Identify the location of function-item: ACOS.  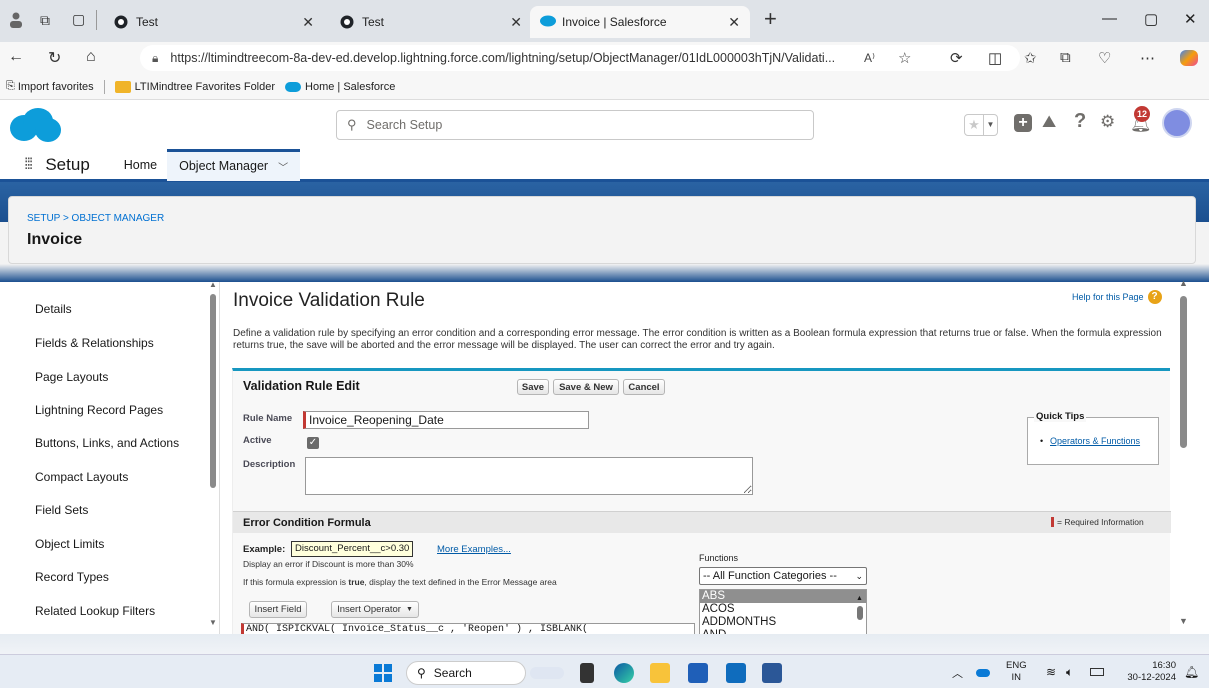
(783, 609).